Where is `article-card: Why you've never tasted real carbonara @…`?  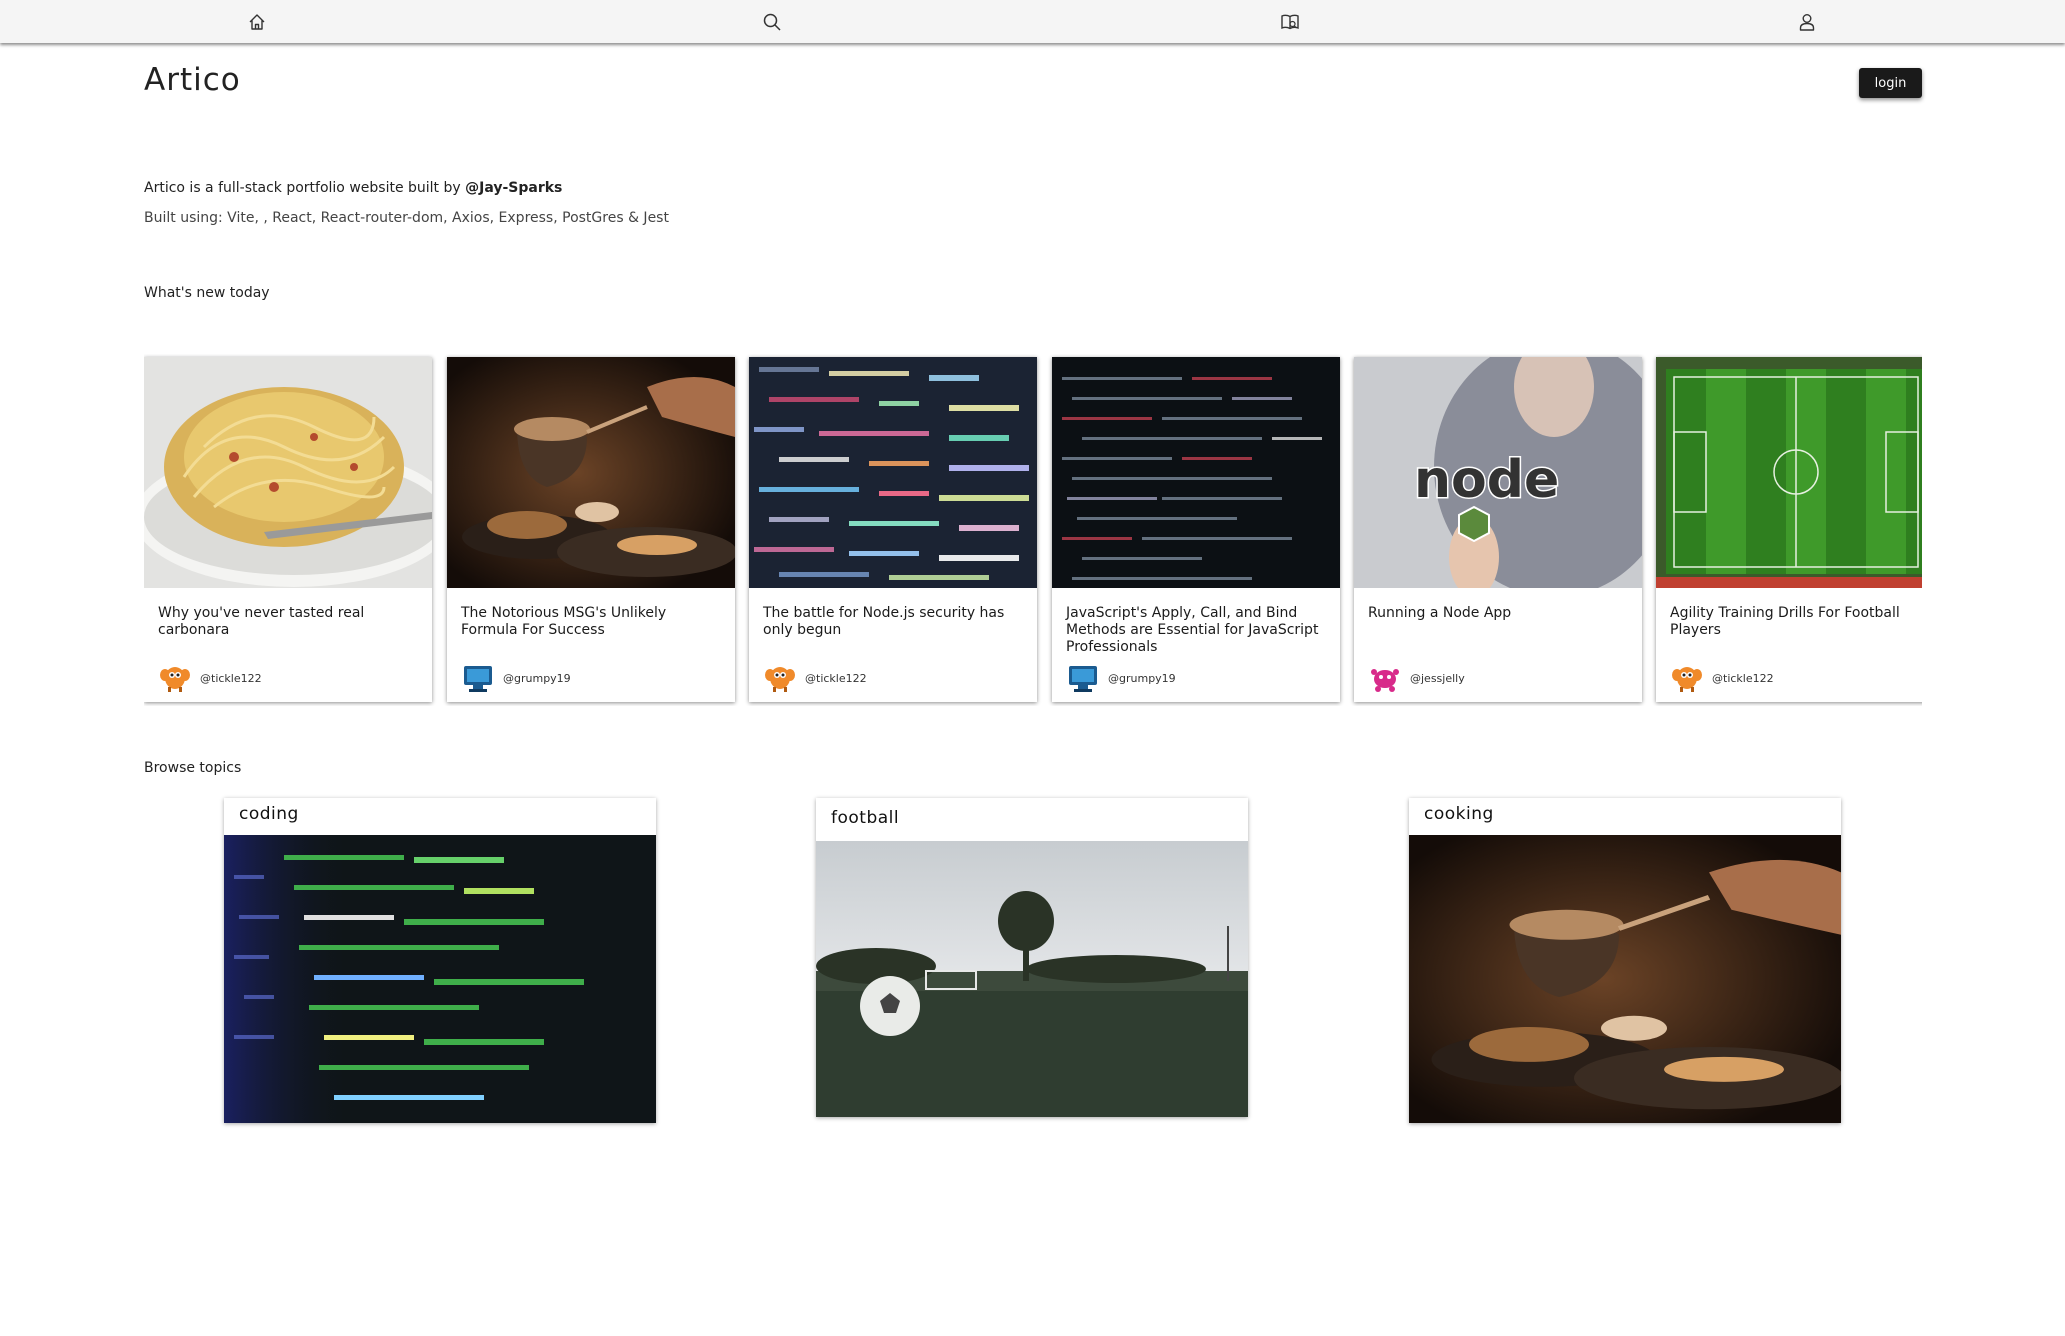
article-card: Why you've never tasted real carbonara @… is located at coordinates (288, 529).